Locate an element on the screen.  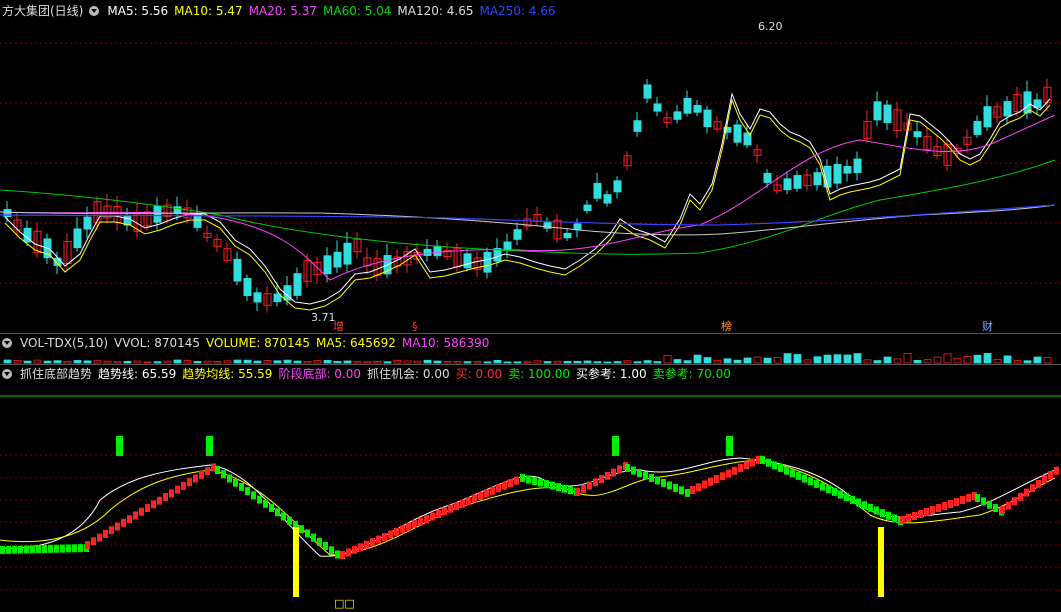
event-tag-cai: 财 is located at coordinates (987, 327).